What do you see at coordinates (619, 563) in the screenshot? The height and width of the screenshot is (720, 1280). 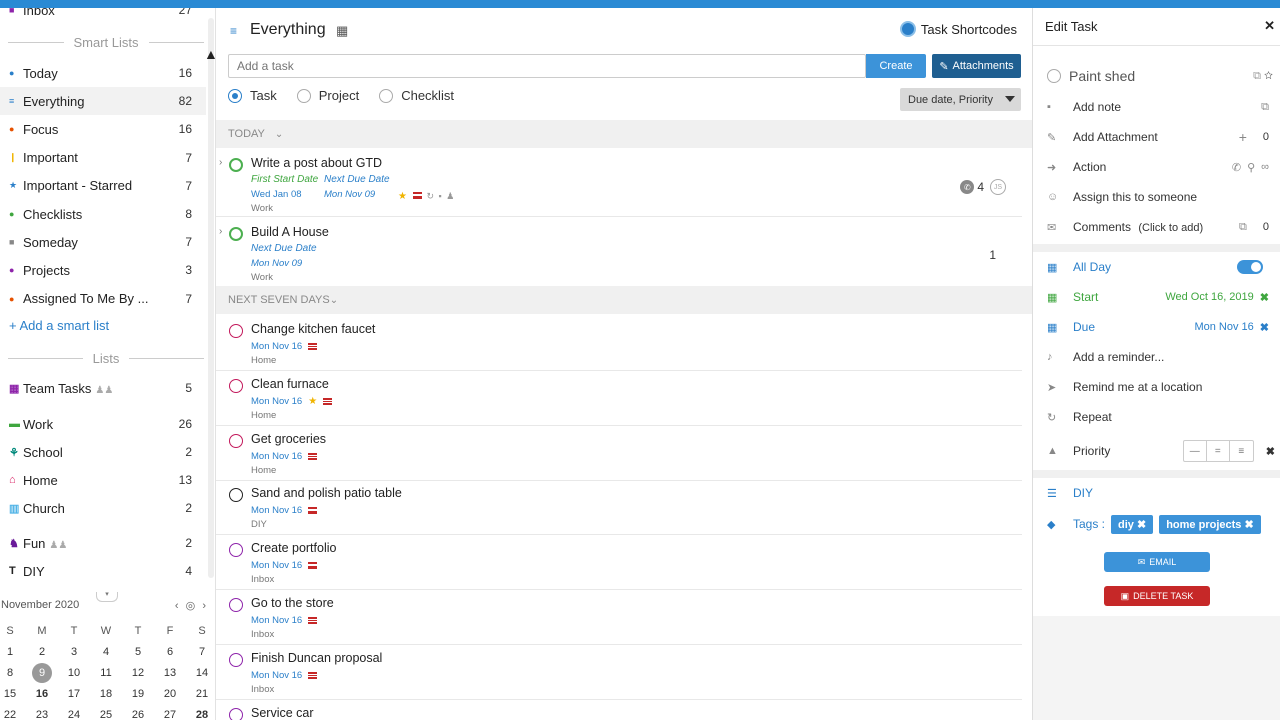 I see `task-row: Create portfolio Mon Nov 16 Inbox` at bounding box center [619, 563].